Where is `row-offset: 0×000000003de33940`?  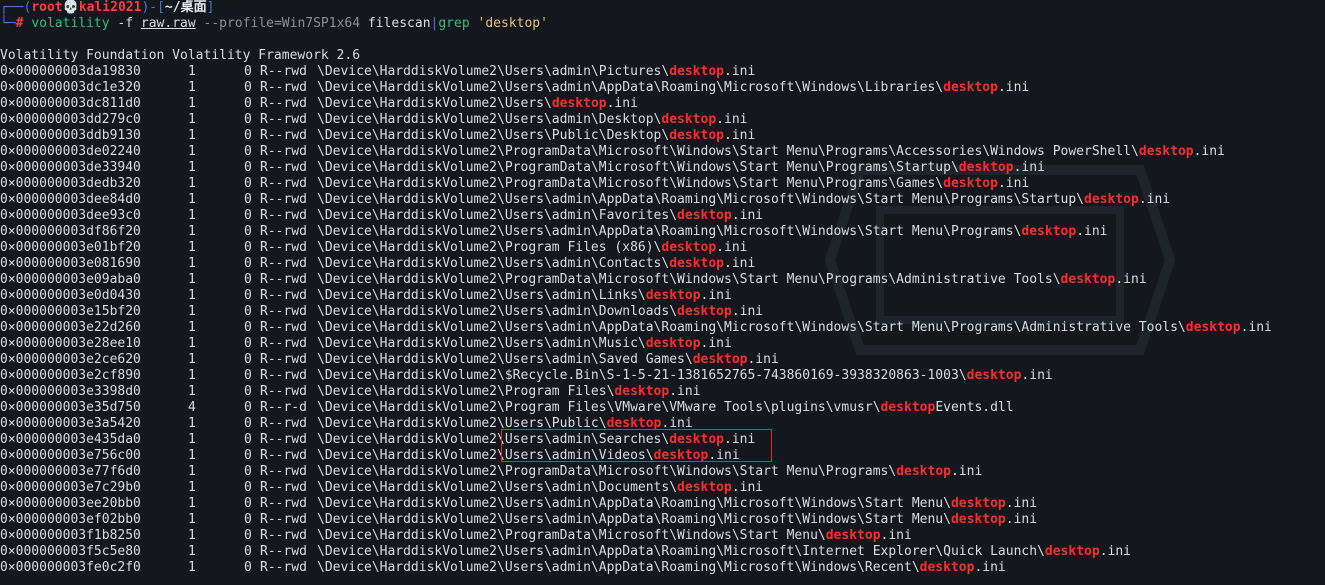
row-offset: 0×000000003de33940 is located at coordinates (70, 167).